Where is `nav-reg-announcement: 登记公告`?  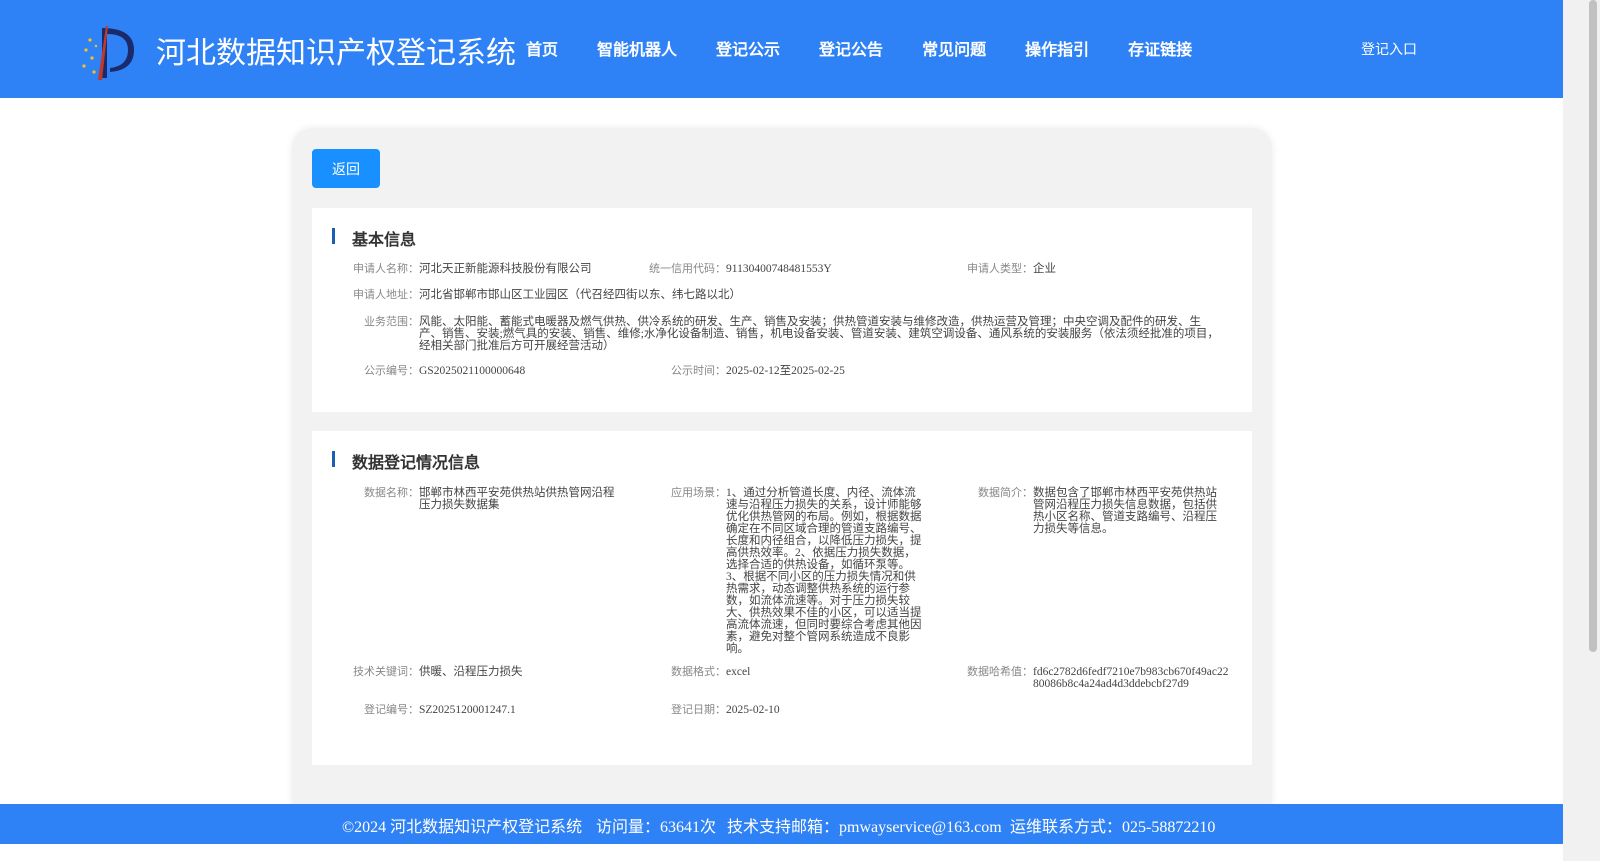
nav-reg-announcement: 登记公告 is located at coordinates (851, 48).